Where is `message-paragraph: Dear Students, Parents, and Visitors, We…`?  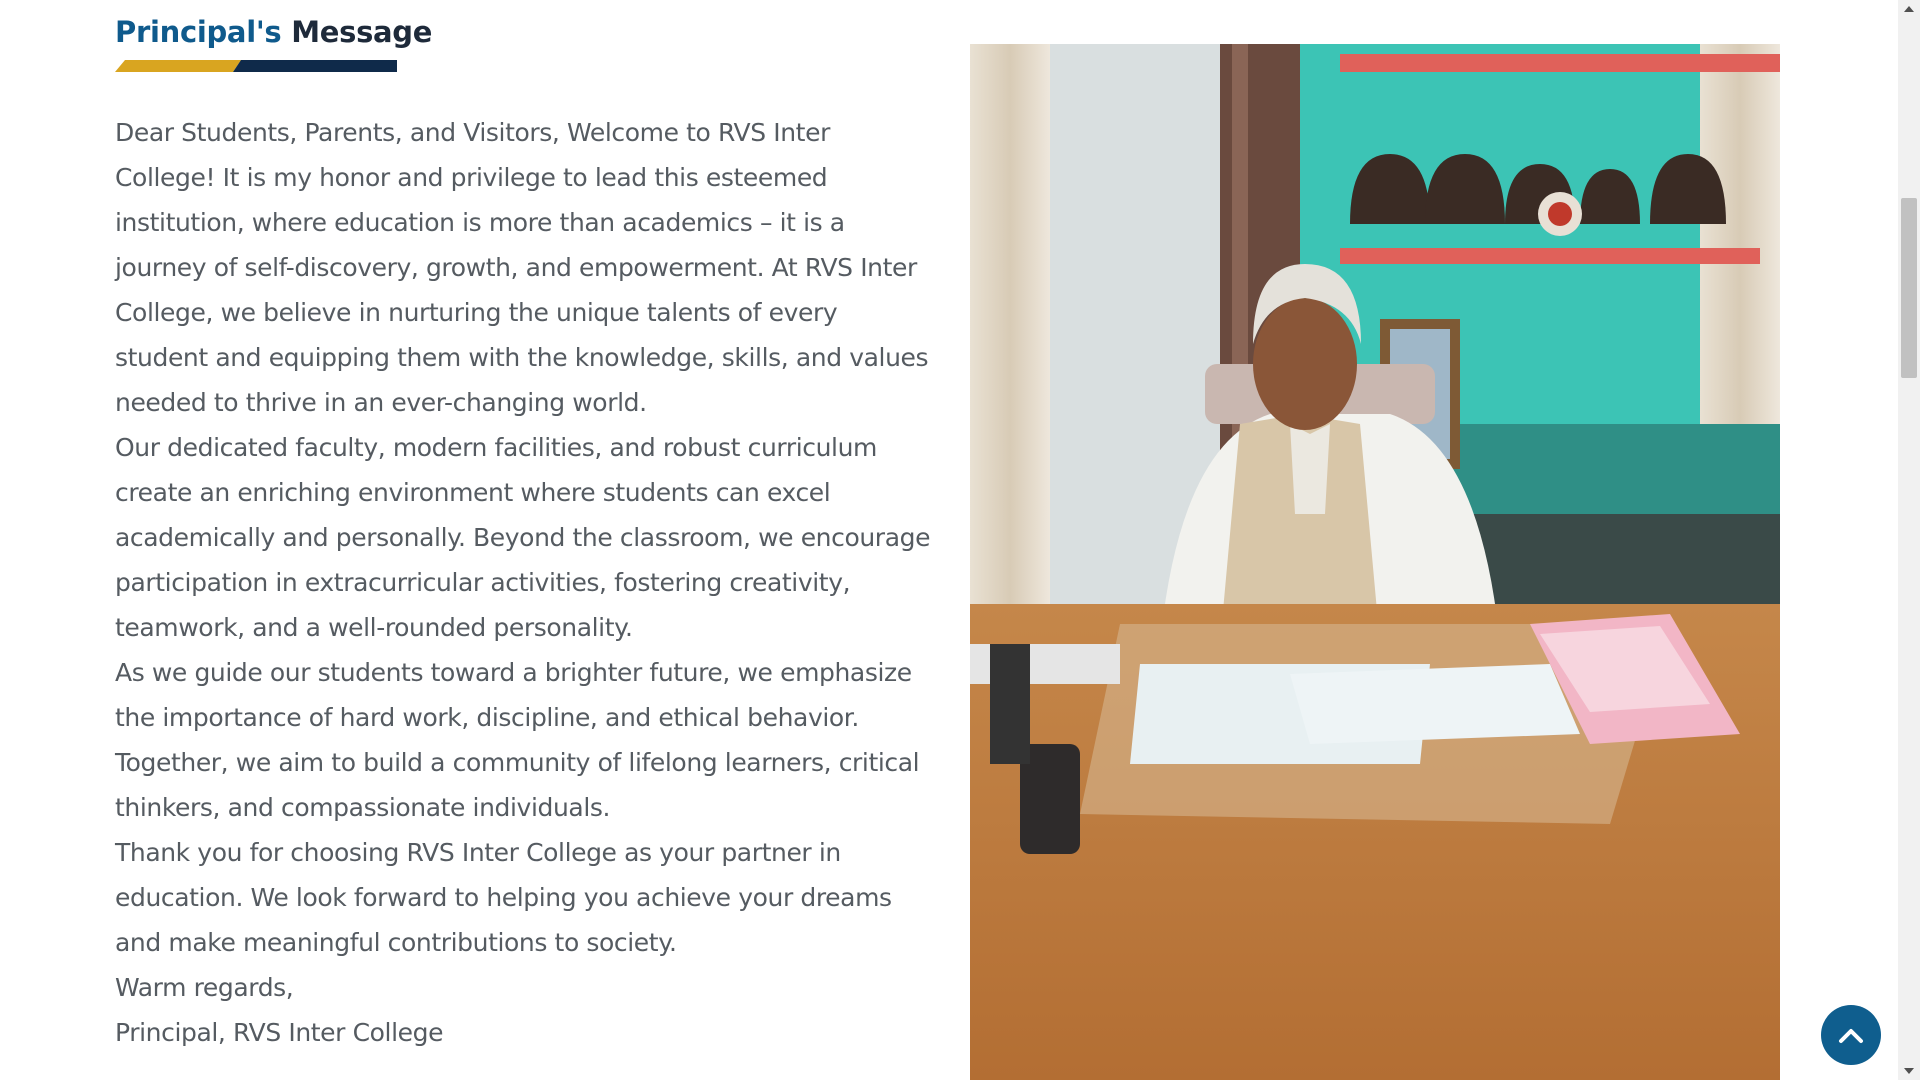
message-paragraph: Dear Students, Parents, and Visitors, We… is located at coordinates (522, 267).